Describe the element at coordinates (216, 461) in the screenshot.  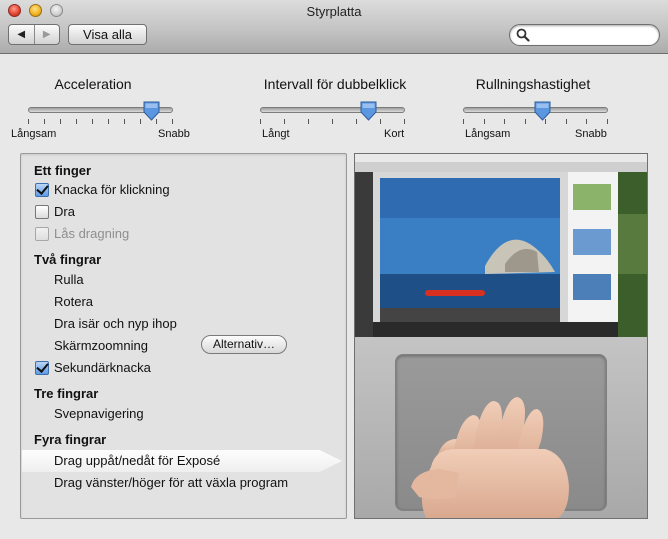
I see `gesture-expose: Drag uppåt/nedåt för Exposé` at that location.